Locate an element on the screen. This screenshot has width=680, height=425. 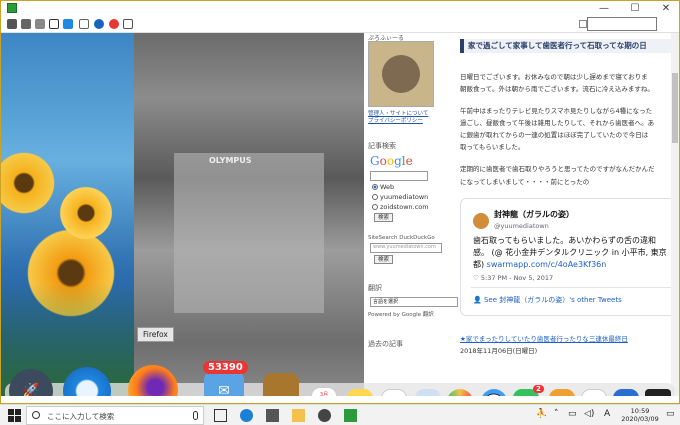
sitesearch-input: www.yuumediatown.com is located at coordinates (406, 248).